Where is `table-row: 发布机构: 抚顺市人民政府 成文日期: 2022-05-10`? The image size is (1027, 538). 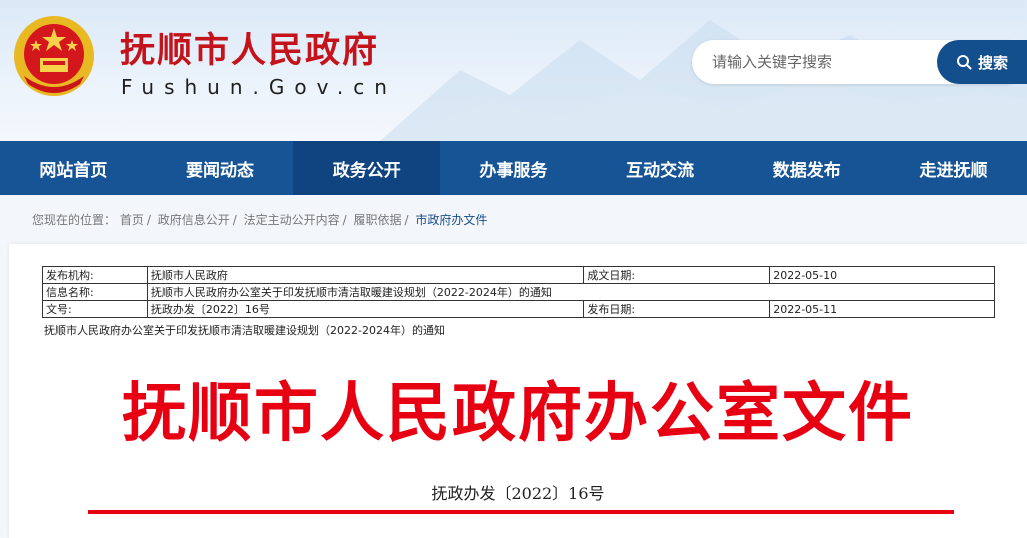
table-row: 发布机构: 抚顺市人民政府 成文日期: 2022-05-10 is located at coordinates (518, 275).